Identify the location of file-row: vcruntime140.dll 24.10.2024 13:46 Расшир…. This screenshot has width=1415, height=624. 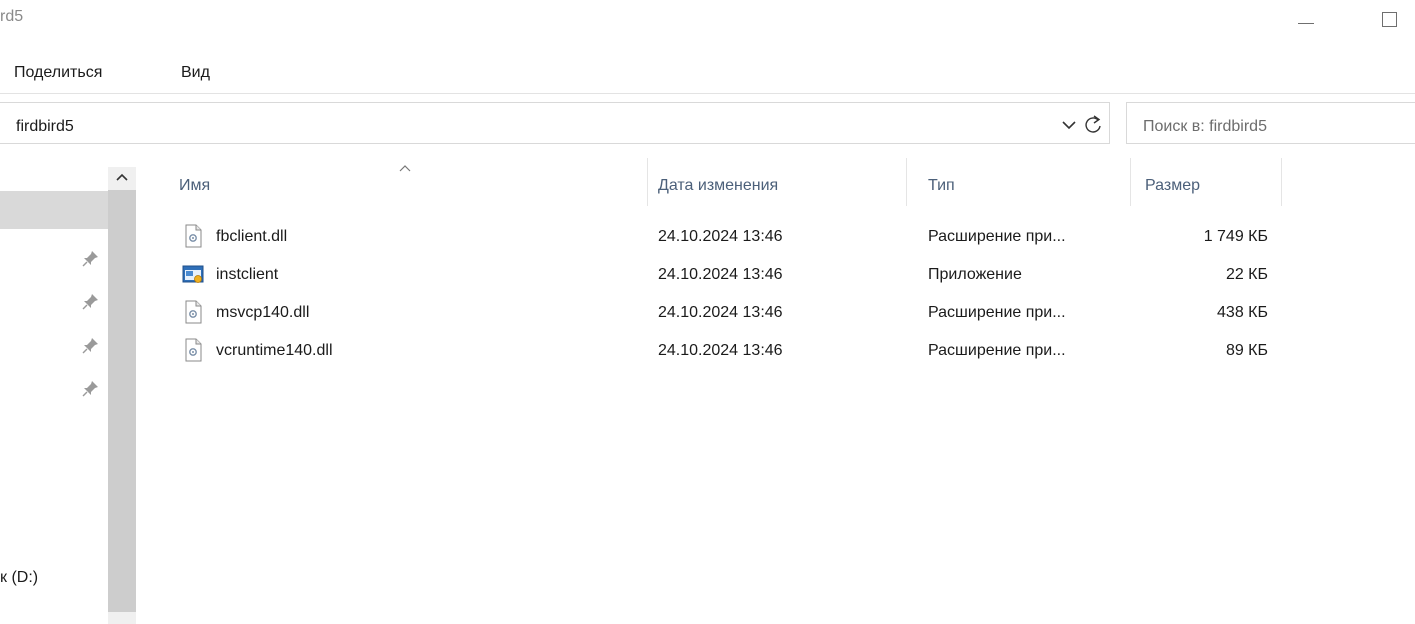
(730, 351).